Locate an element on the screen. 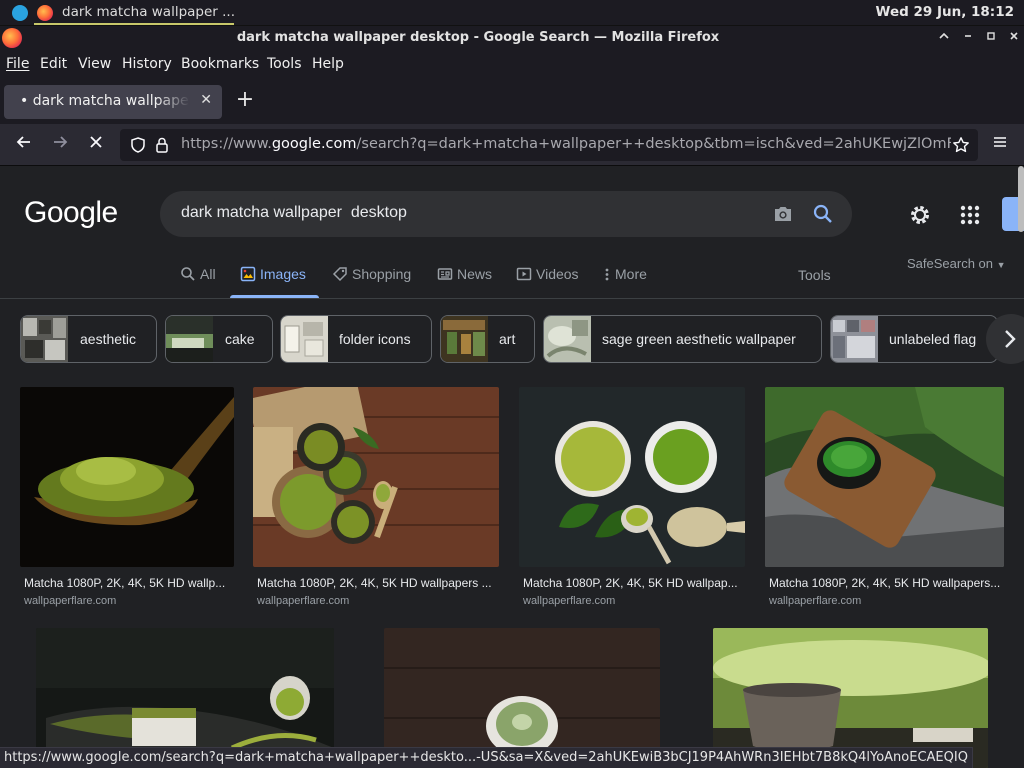  lock-icon is located at coordinates (162, 147).